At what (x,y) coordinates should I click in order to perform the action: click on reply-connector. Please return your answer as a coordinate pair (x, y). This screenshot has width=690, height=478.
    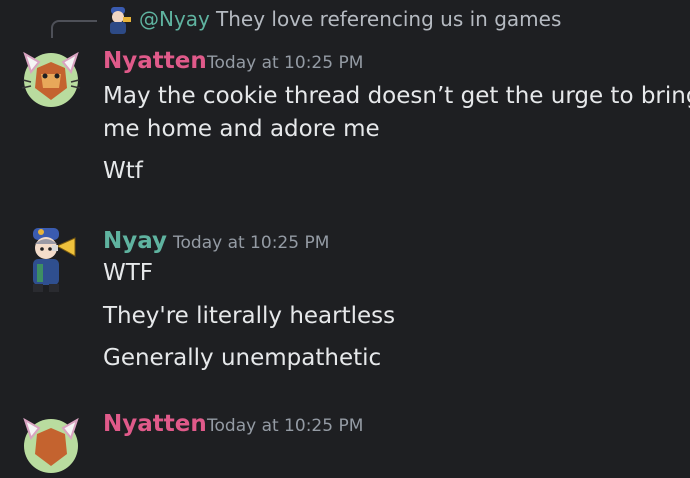
    Looking at the image, I should click on (74, 29).